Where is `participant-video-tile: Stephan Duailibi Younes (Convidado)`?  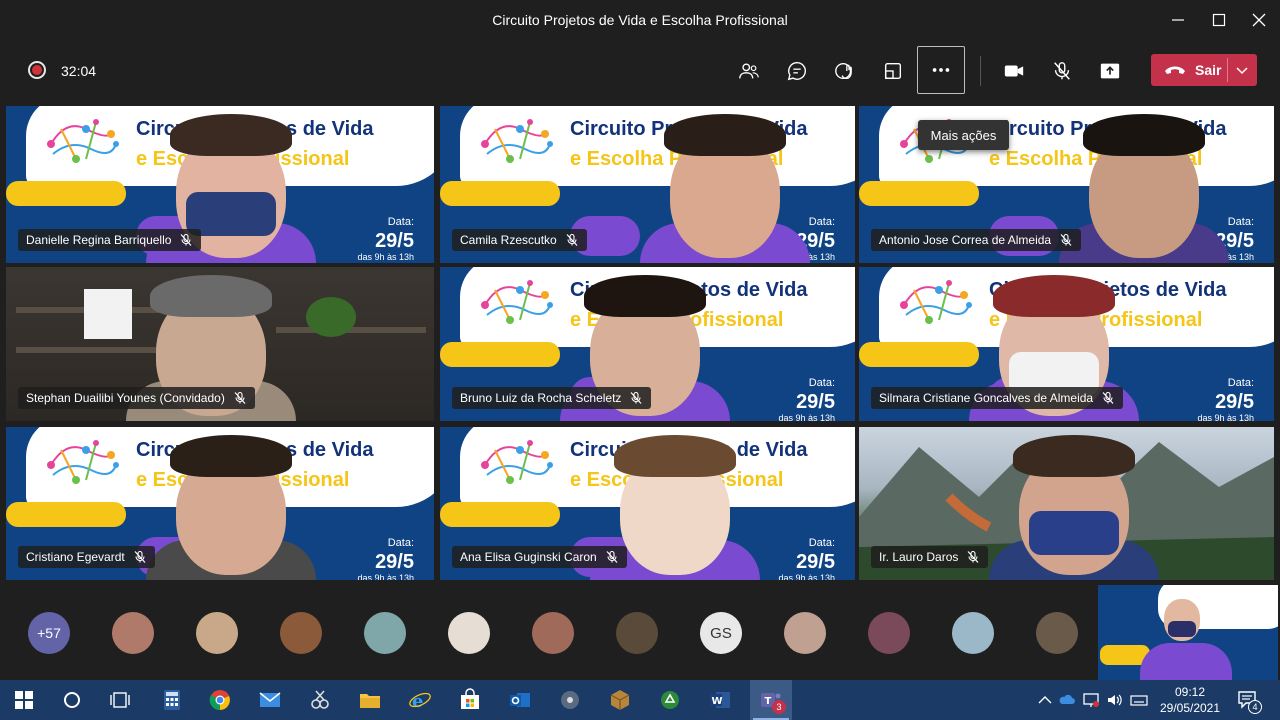 participant-video-tile: Stephan Duailibi Younes (Convidado) is located at coordinates (220, 344).